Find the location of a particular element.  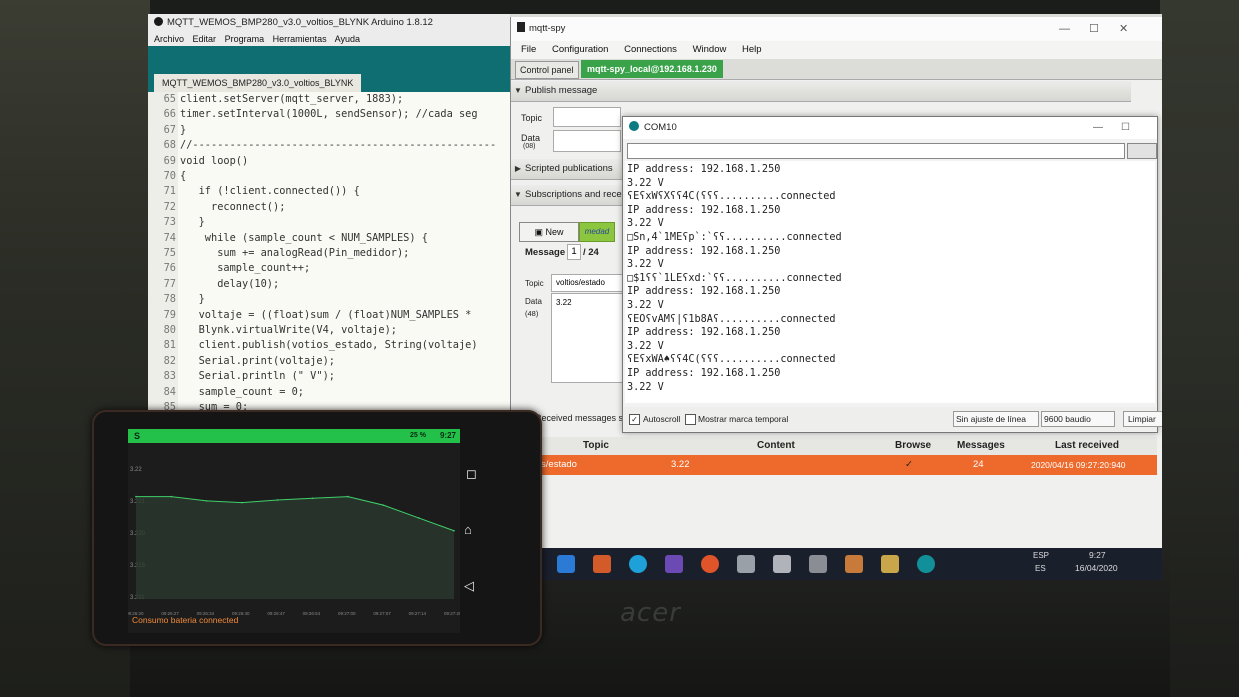

col-content: Content is located at coordinates (776, 446).